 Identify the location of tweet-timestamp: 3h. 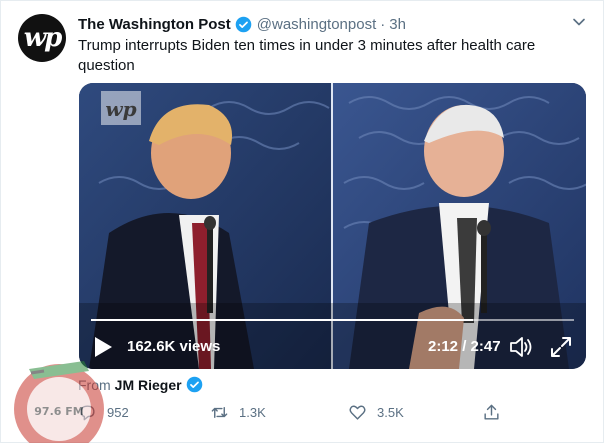
(397, 24).